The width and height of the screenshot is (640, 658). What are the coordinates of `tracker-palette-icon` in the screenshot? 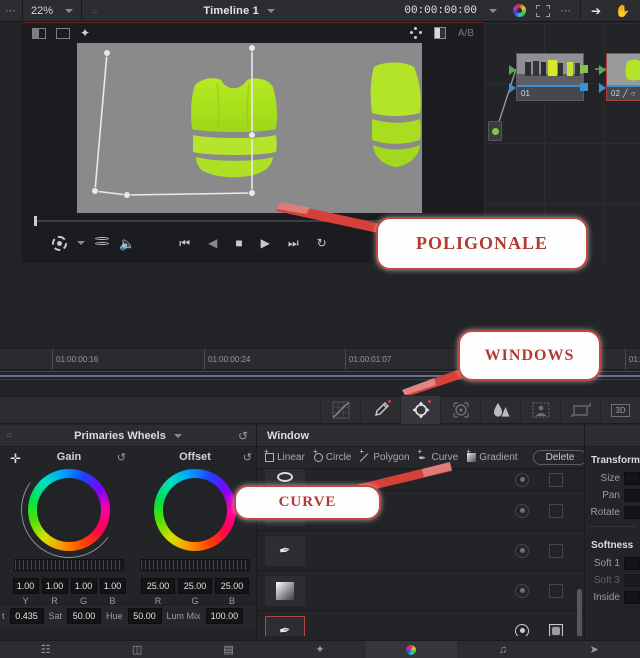 It's located at (460, 410).